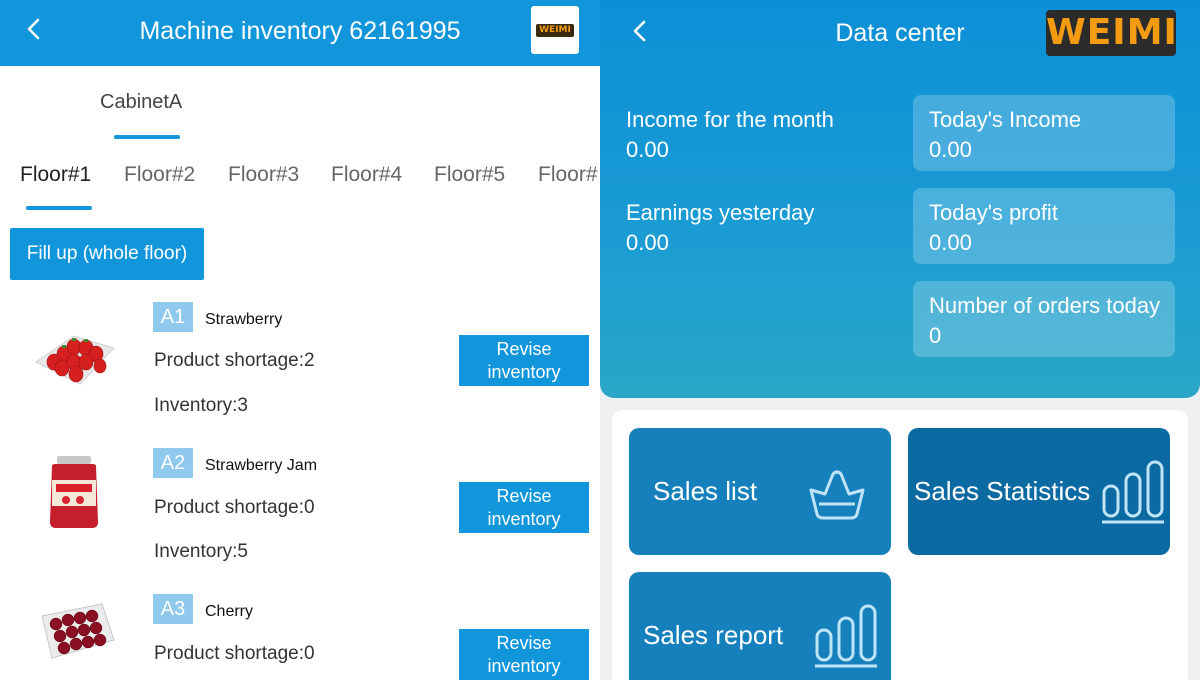  What do you see at coordinates (720, 212) in the screenshot?
I see `yesterday-earnings-label: Earnings yesterday` at bounding box center [720, 212].